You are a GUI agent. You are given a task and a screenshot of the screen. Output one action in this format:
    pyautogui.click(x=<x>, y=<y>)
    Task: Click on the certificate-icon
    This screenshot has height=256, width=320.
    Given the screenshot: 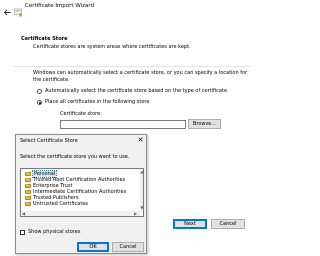 What is the action you would take?
    pyautogui.click(x=18, y=9)
    